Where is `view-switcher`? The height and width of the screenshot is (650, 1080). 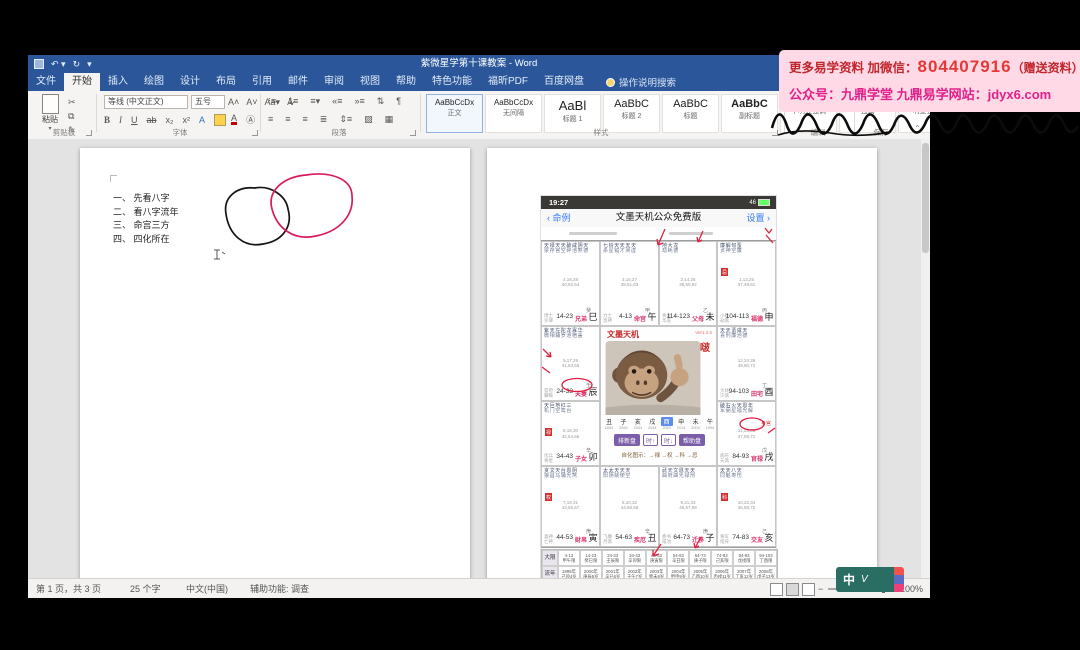
view-switcher is located at coordinates (794, 588).